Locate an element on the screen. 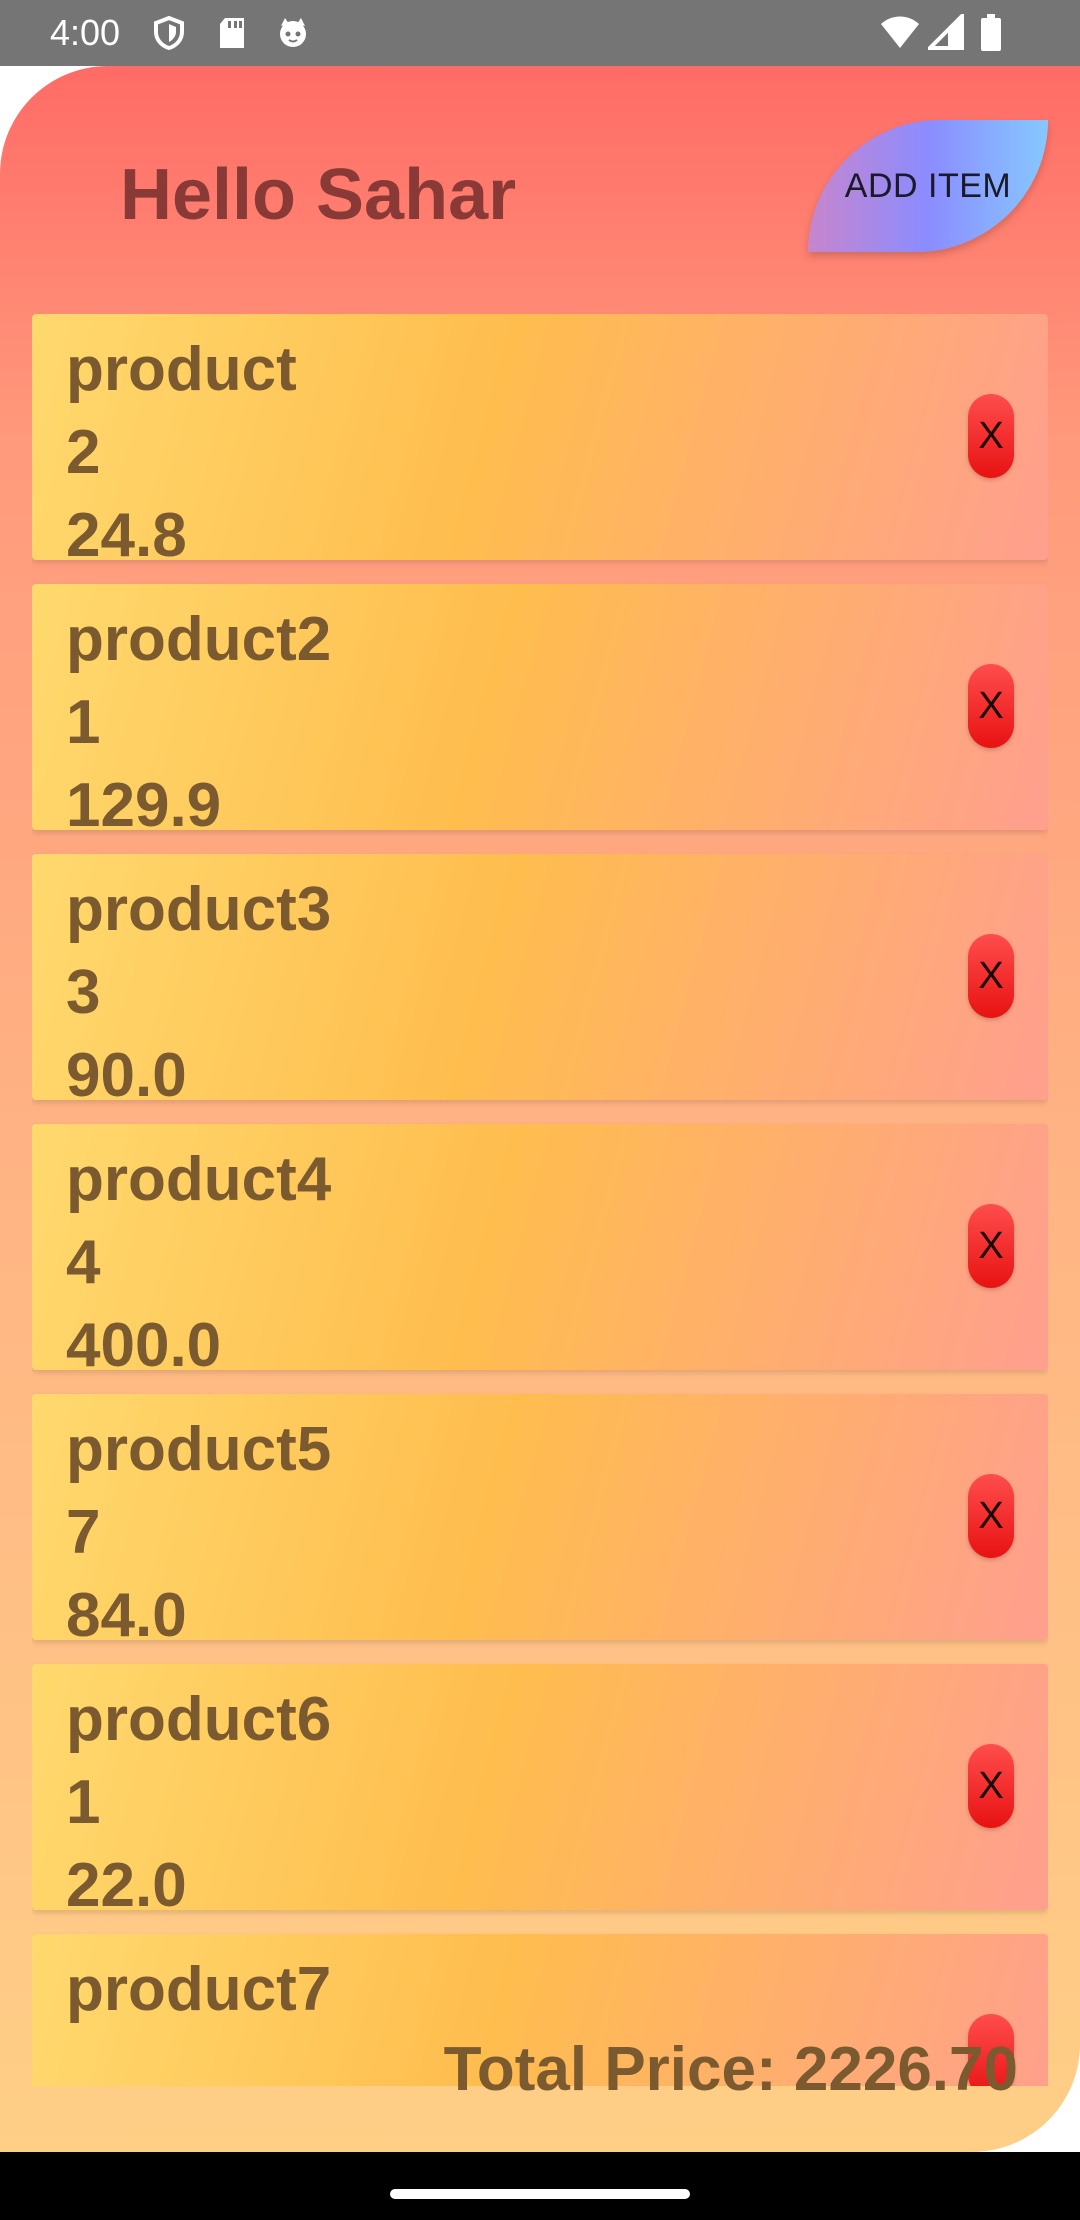  product-card: product3 3 90.0 X is located at coordinates (540, 977).